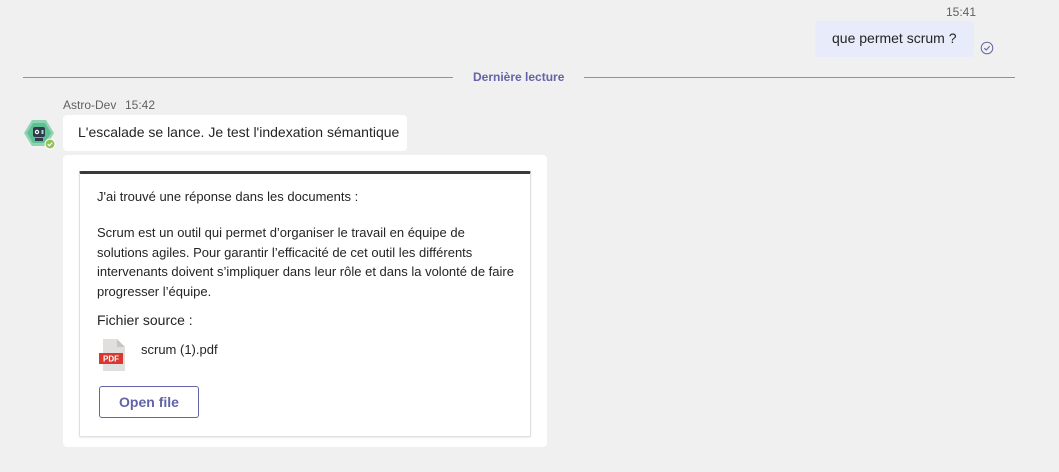  I want to click on outgoing-message-bubble: que permet scrum ?, so click(894, 39).